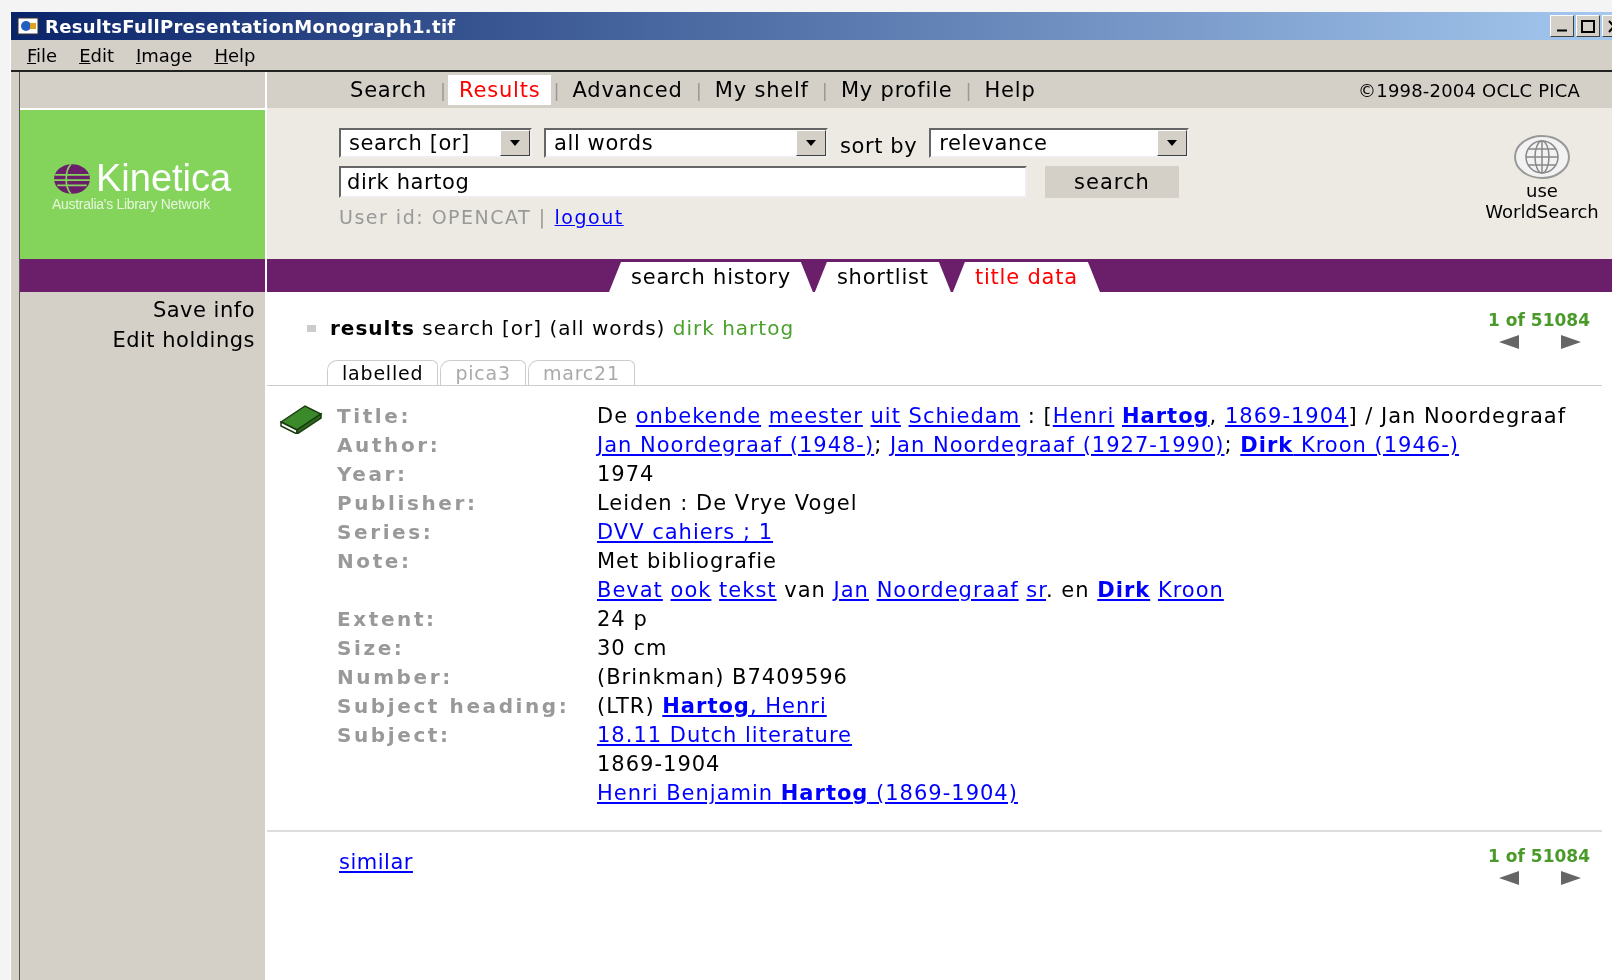 The height and width of the screenshot is (980, 1612). I want to click on link: tekst, so click(748, 590).